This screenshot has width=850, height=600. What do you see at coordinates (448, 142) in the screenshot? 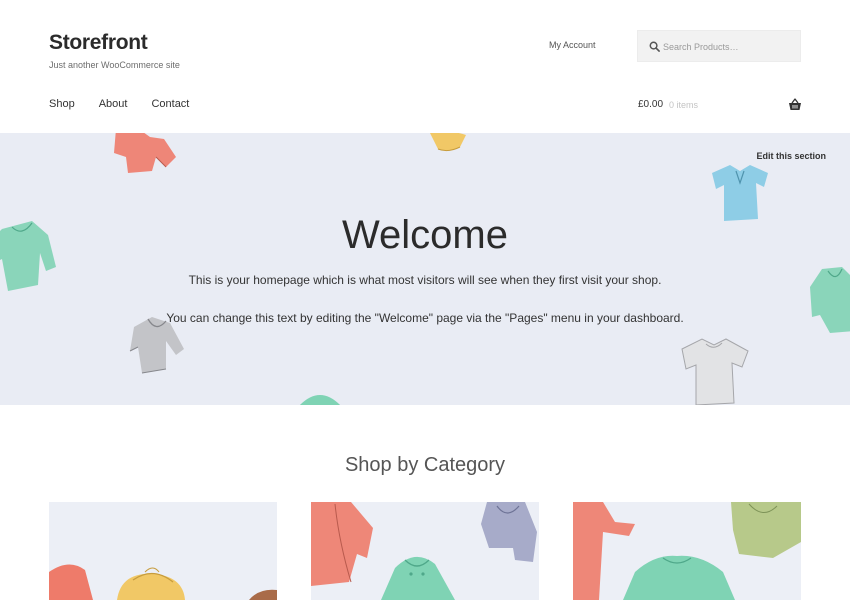
I see `mustard-cap-illustration` at bounding box center [448, 142].